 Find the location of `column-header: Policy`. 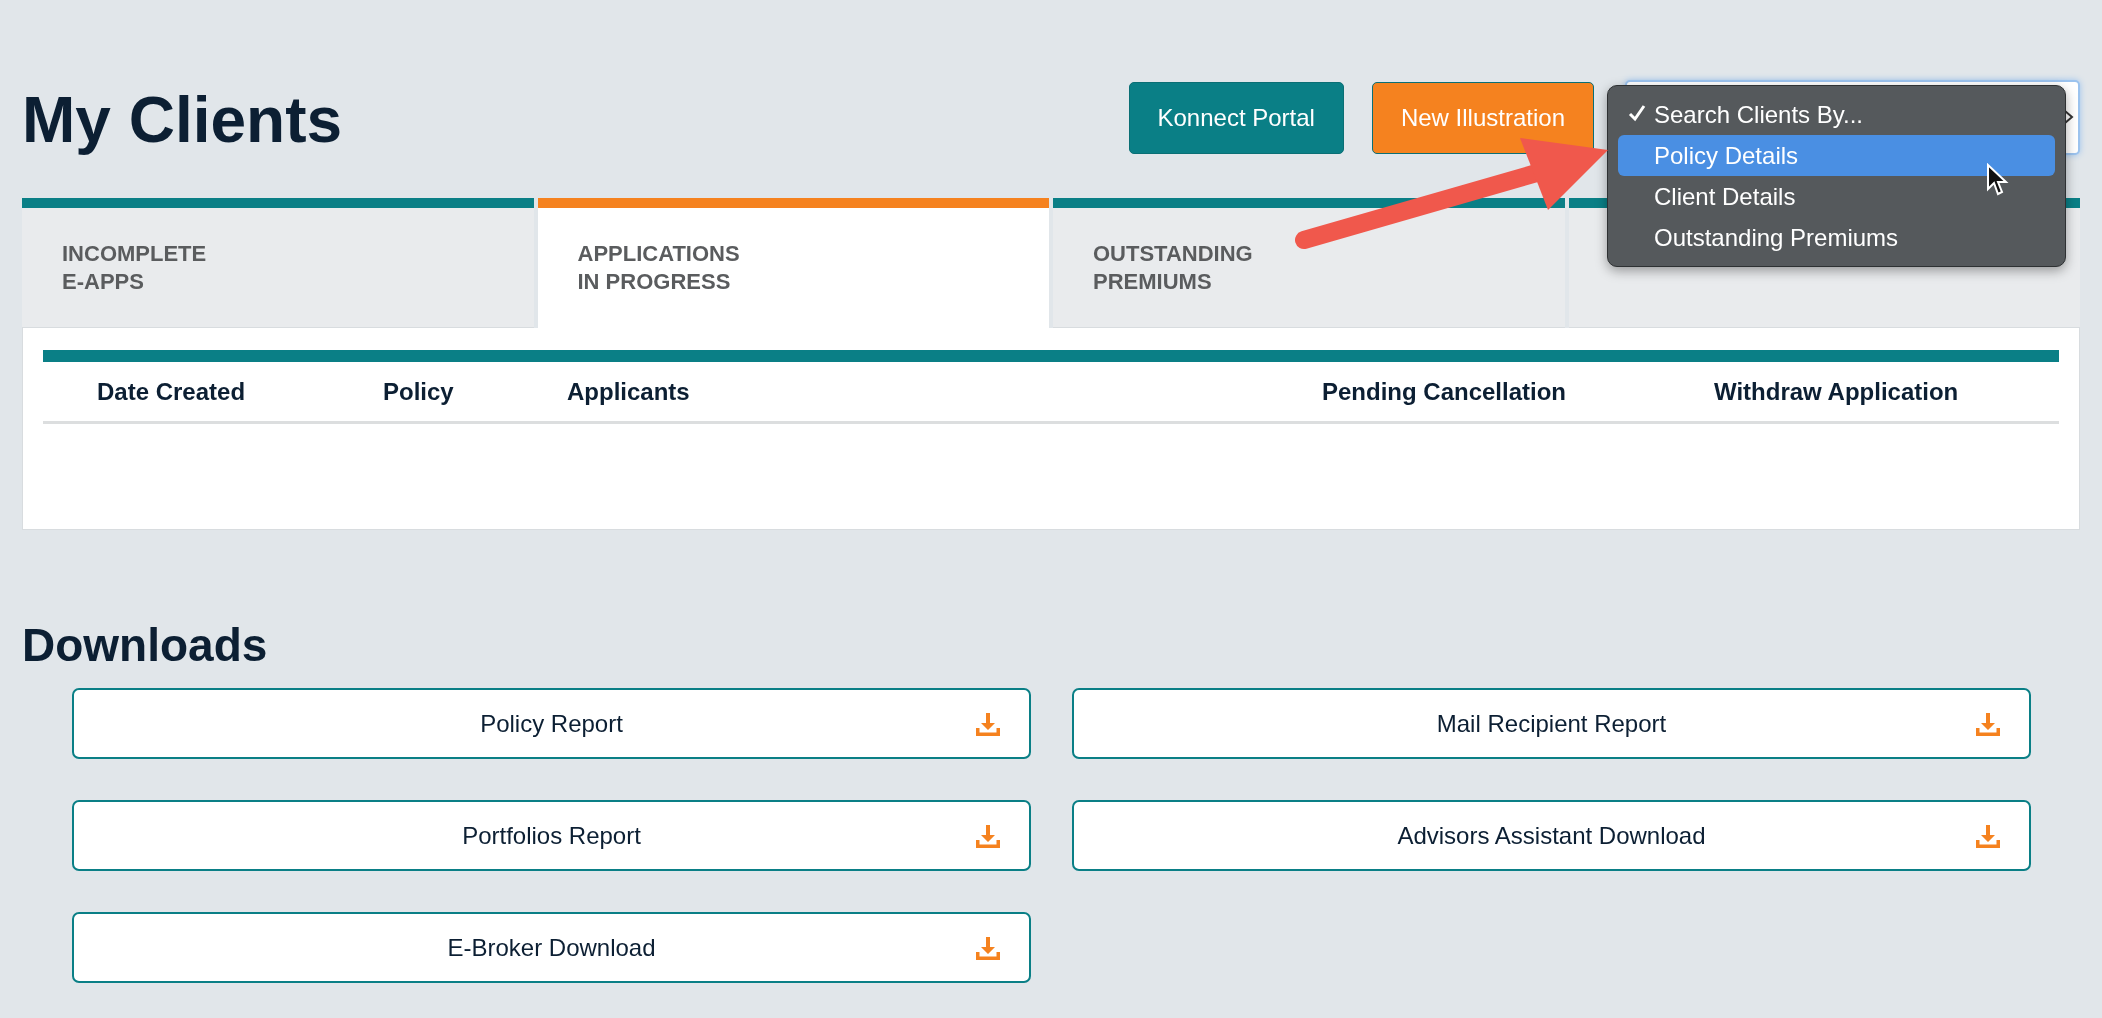

column-header: Policy is located at coordinates (419, 391).